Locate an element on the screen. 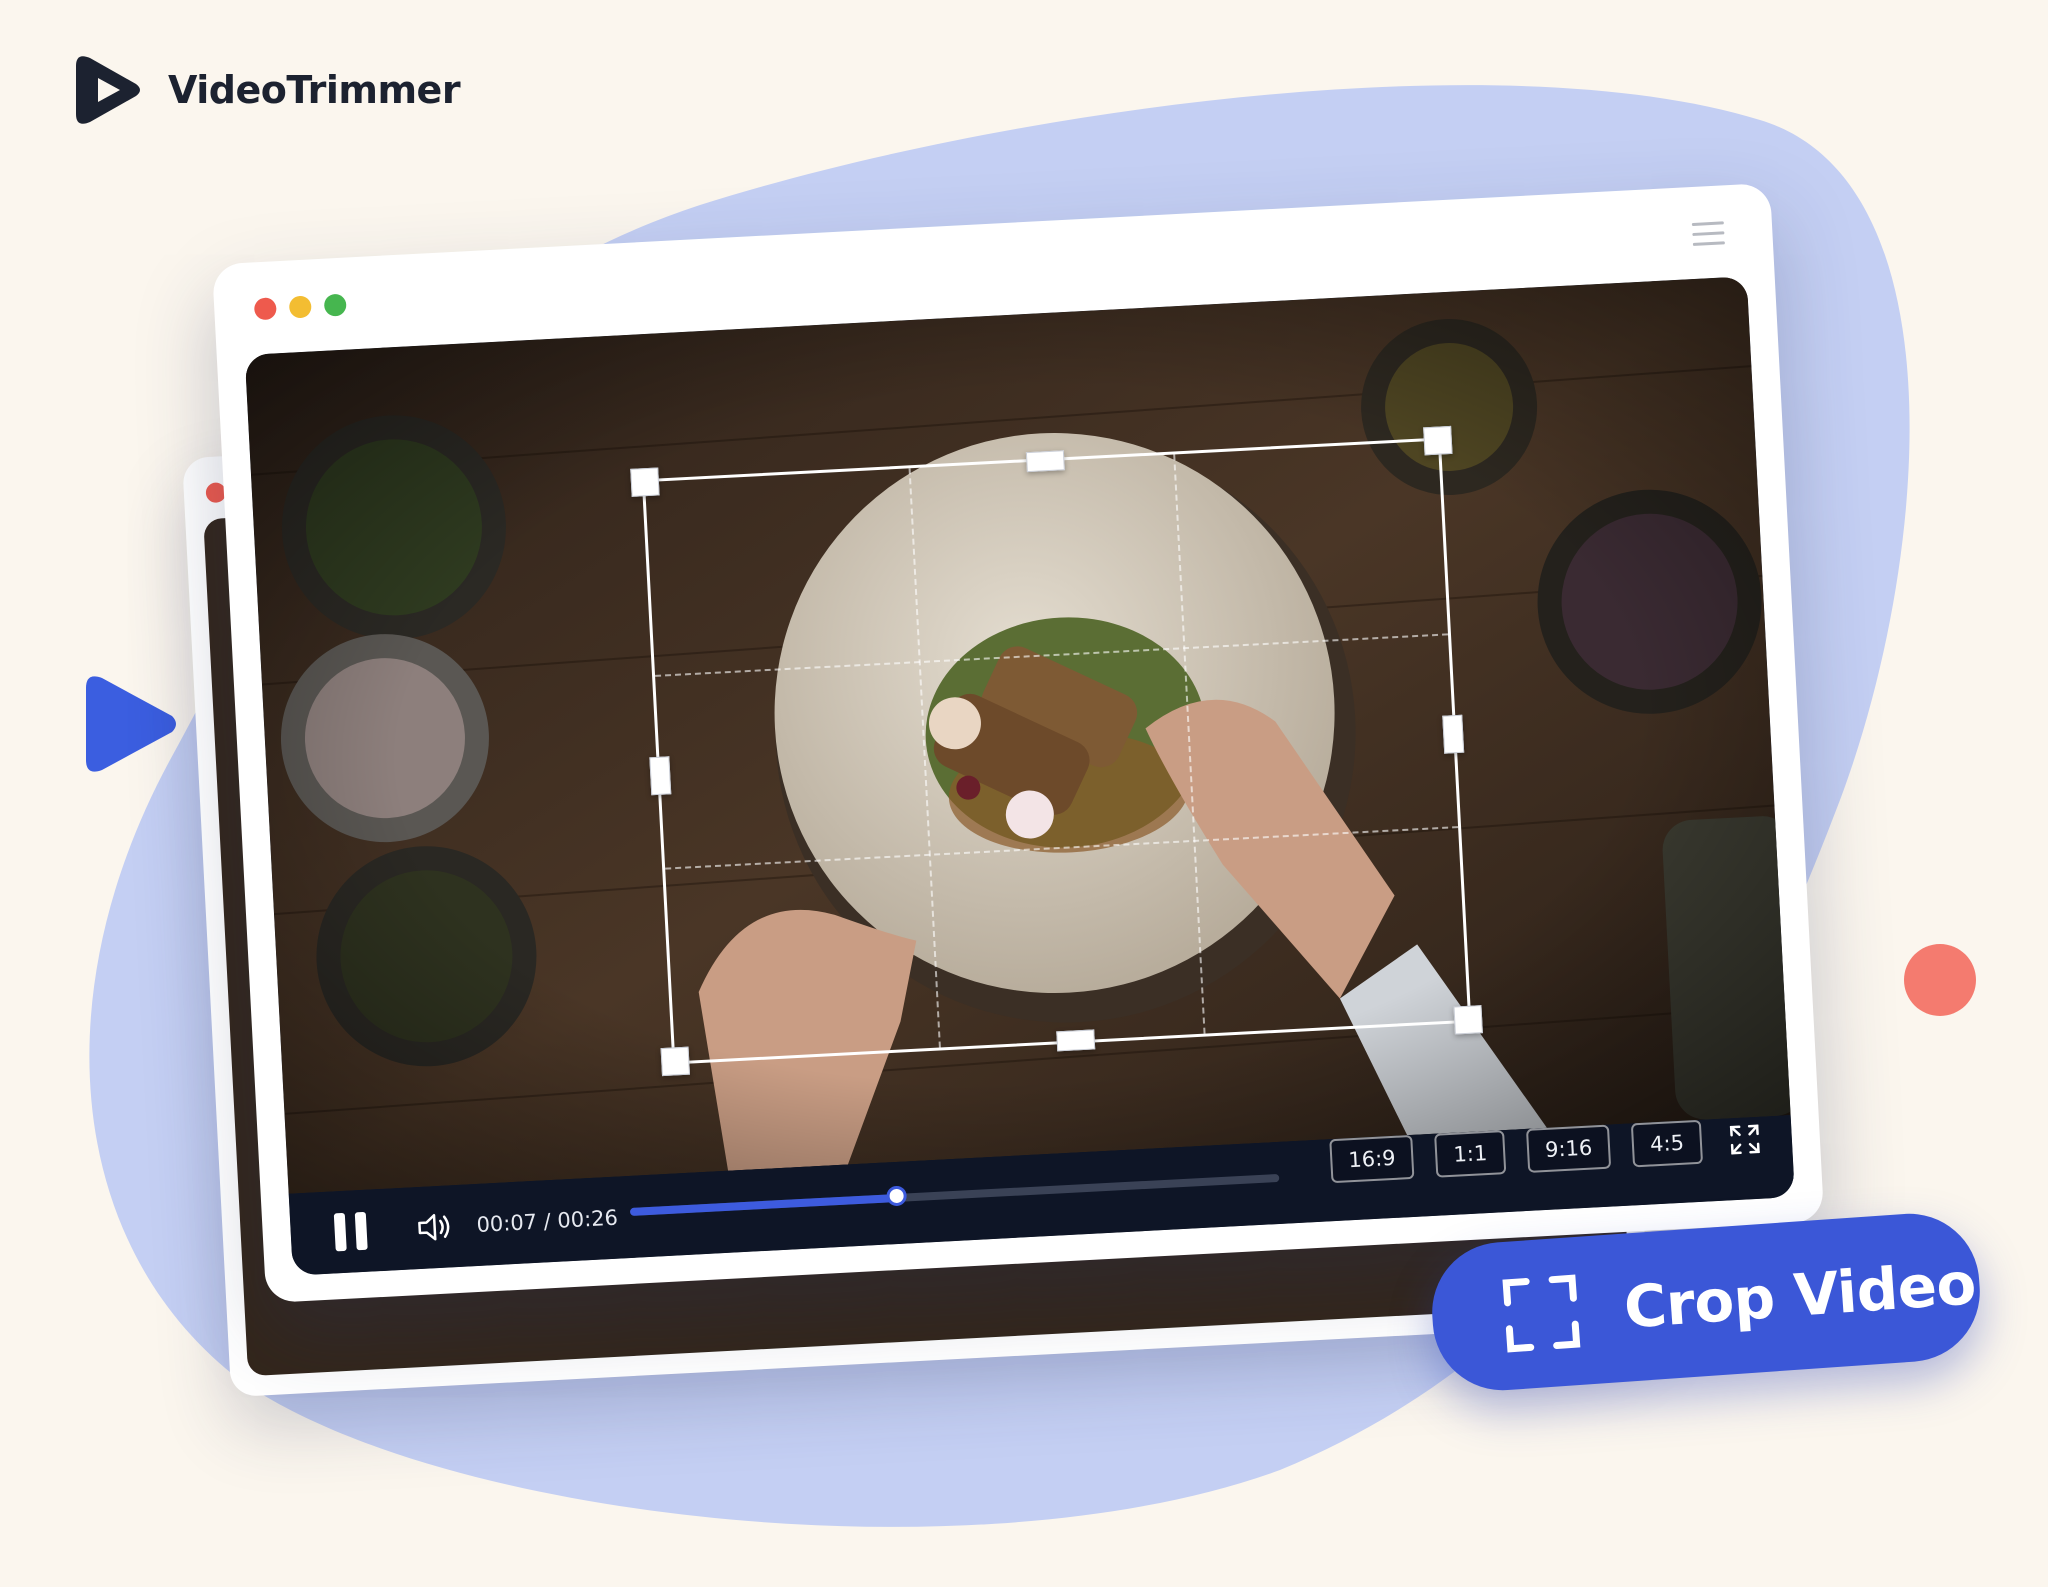  progress-fill is located at coordinates (763, 1205).